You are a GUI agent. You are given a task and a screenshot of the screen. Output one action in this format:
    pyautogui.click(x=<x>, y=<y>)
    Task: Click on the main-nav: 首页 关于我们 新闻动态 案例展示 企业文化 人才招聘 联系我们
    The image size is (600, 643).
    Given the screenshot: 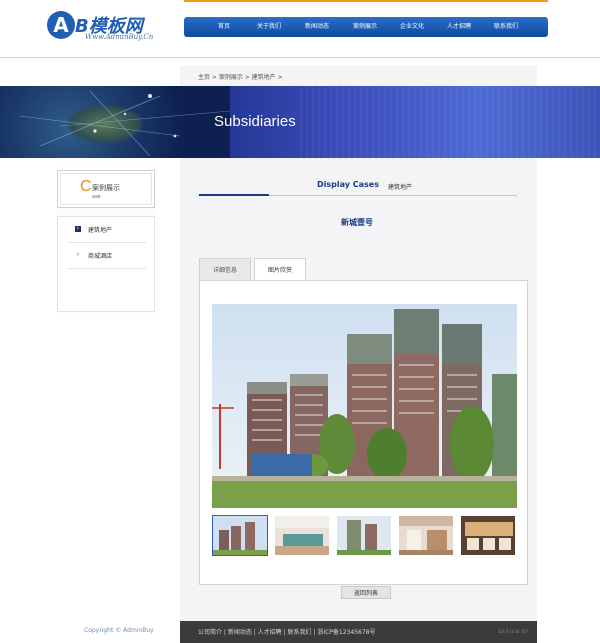 What is the action you would take?
    pyautogui.click(x=366, y=27)
    